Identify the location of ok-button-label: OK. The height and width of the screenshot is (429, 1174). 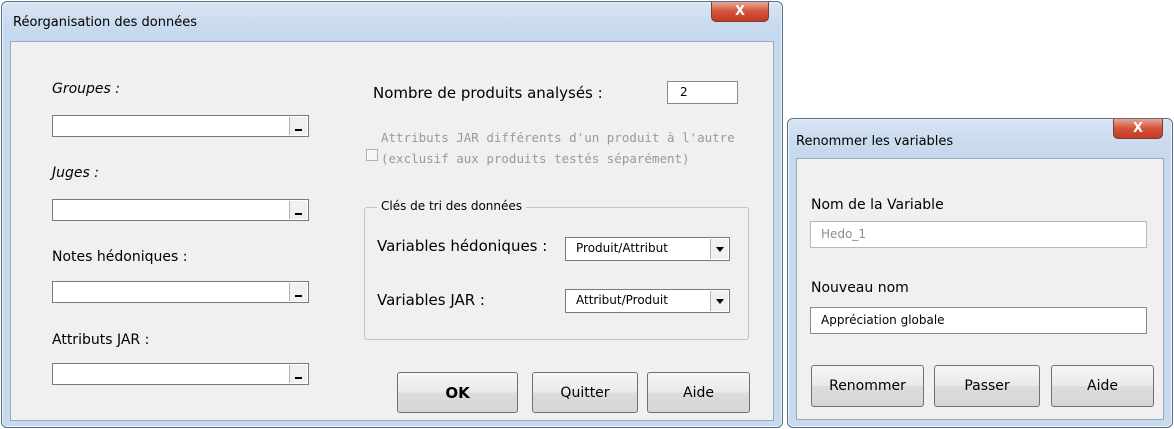
(457, 392).